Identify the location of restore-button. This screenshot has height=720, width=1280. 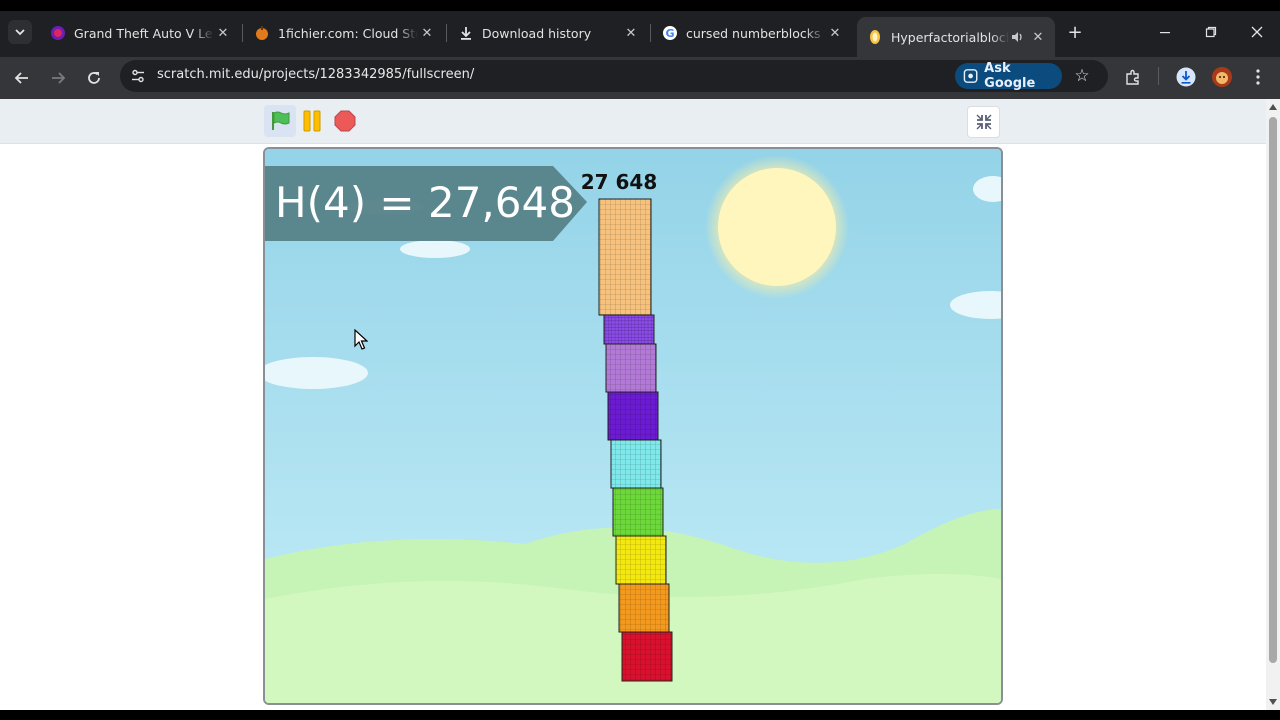
(1211, 32).